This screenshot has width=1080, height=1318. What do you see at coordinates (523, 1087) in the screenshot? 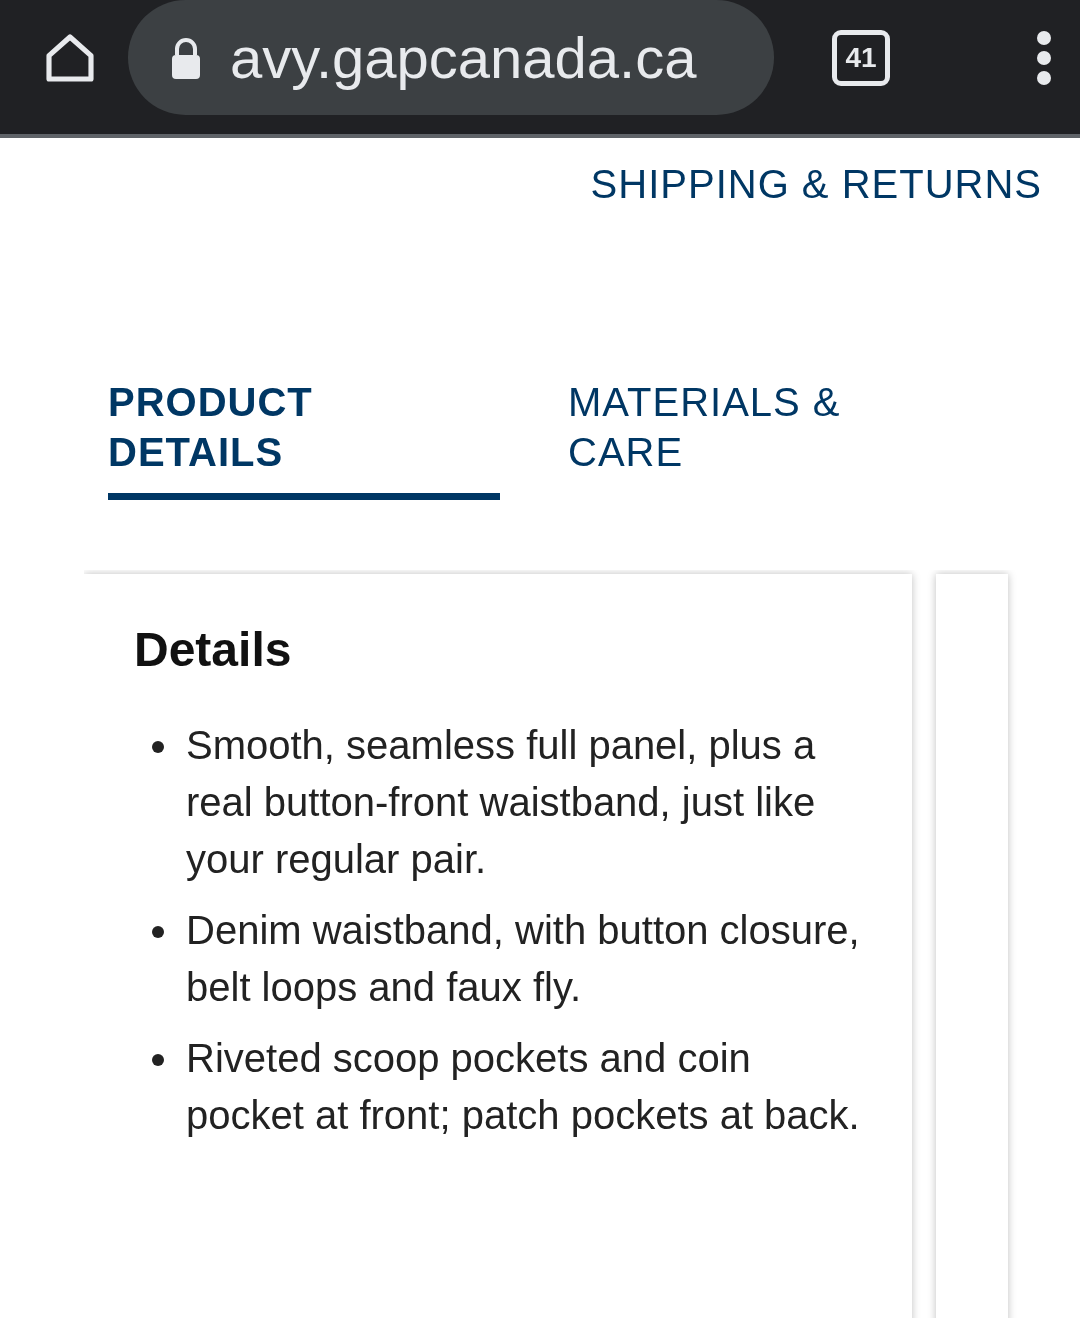
I see `bullet-text: Riveted scoop pockets and coin pocket at front; patch pockets at back.` at bounding box center [523, 1087].